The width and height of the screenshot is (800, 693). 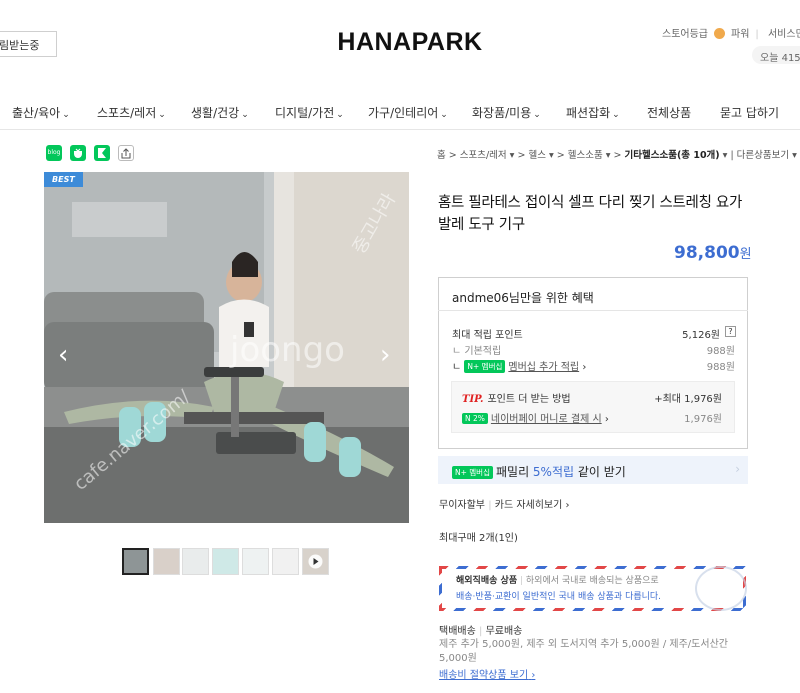 I want to click on basic-points-value: 988원, so click(x=720, y=351).